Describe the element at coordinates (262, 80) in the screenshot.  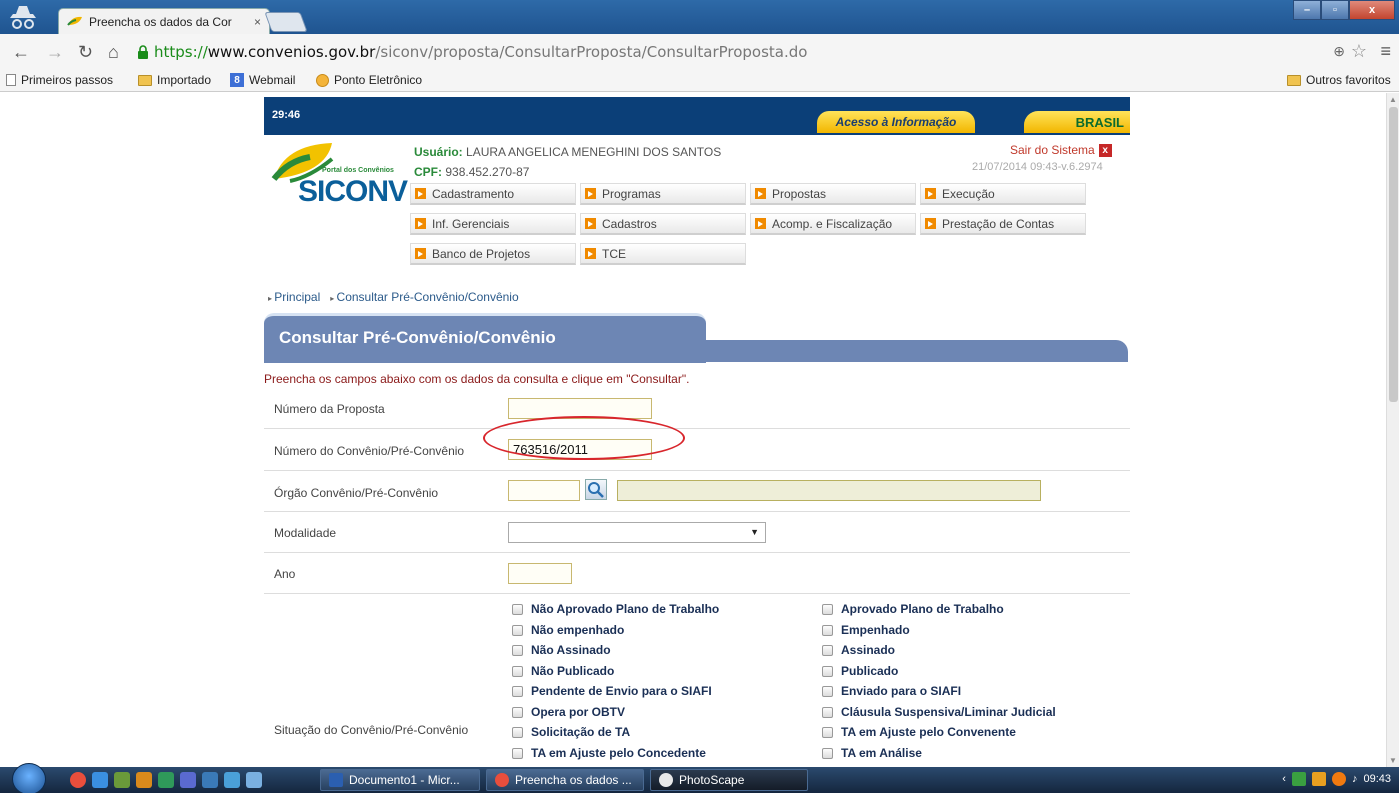
I see `bookmark-webmail: 8 Webmail` at that location.